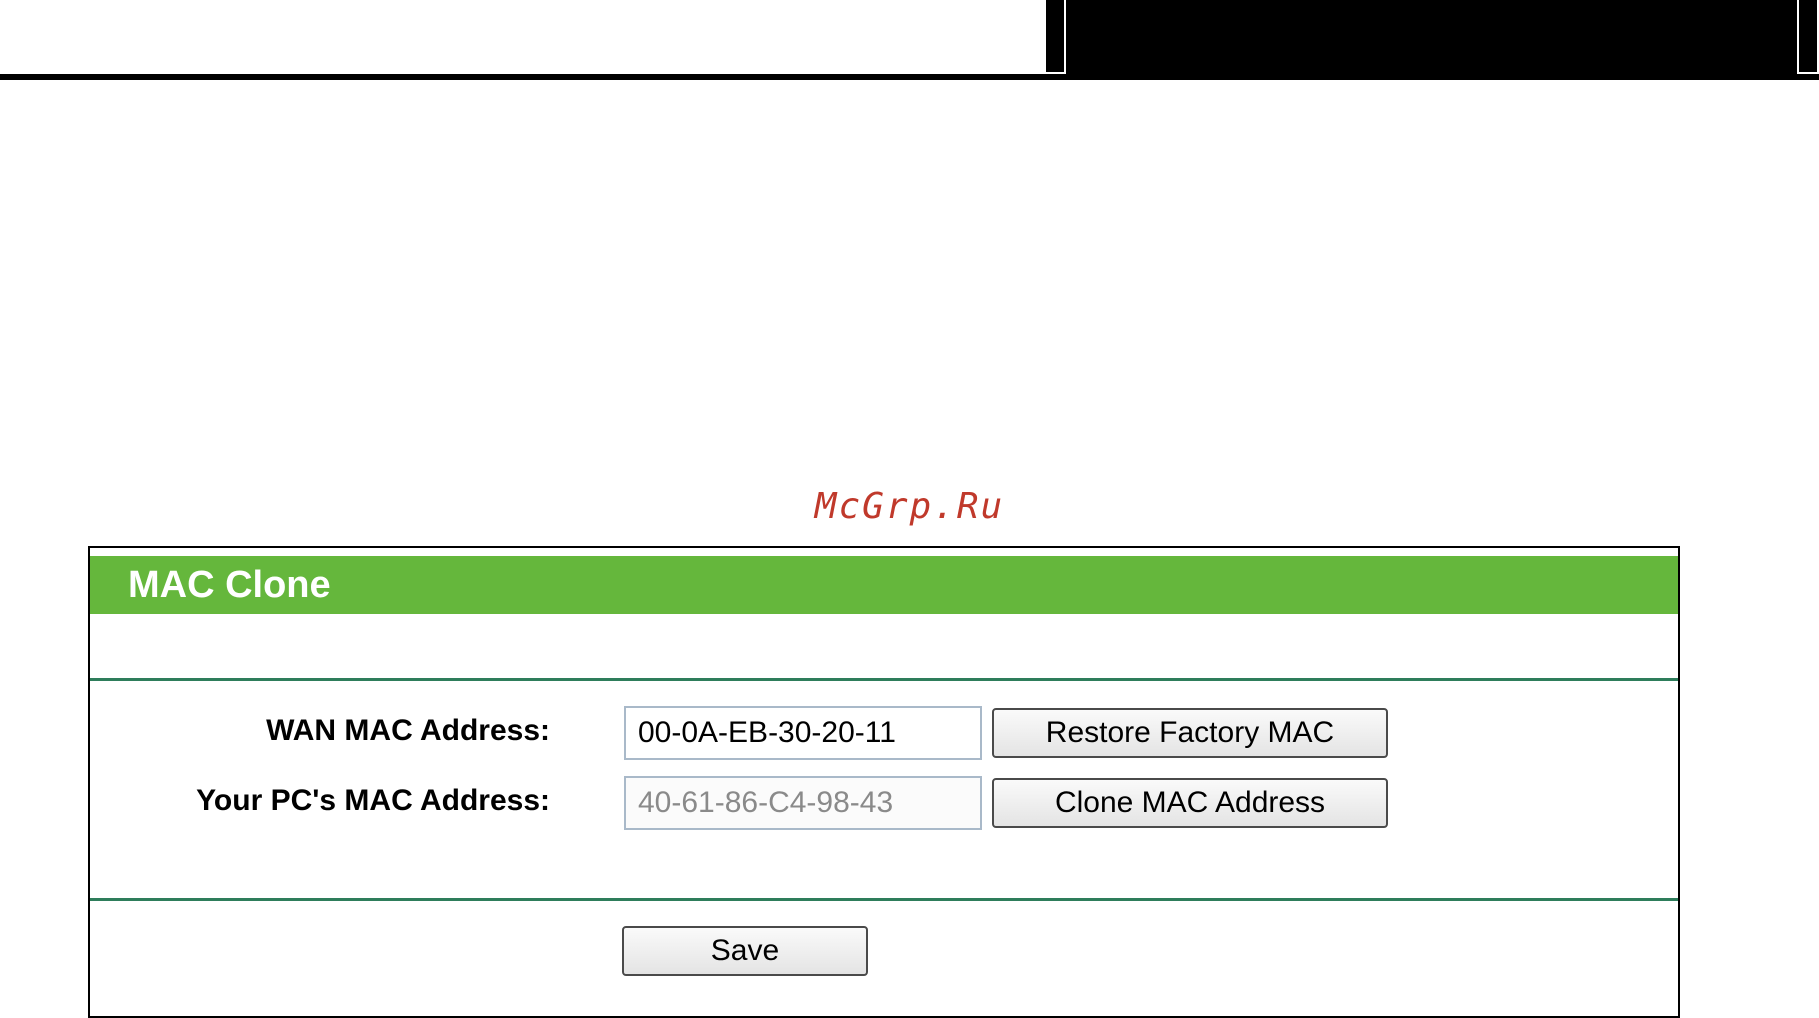 The height and width of the screenshot is (1018, 1819). What do you see at coordinates (803, 733) in the screenshot?
I see `wan-mac-input` at bounding box center [803, 733].